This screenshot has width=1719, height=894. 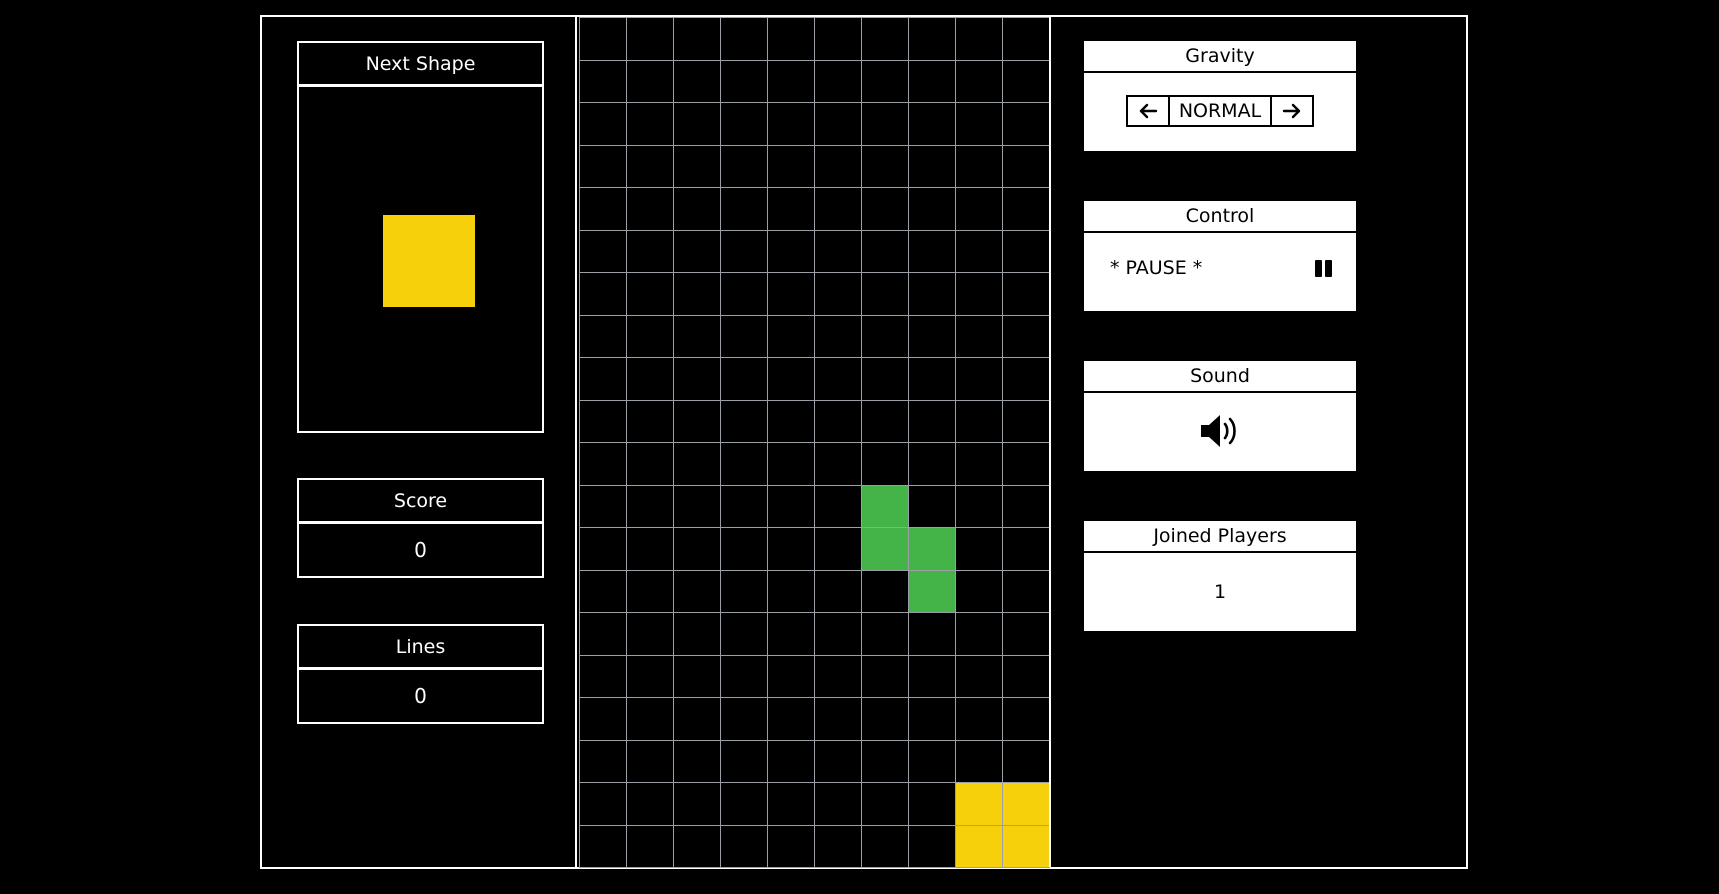 What do you see at coordinates (420, 550) in the screenshot?
I see `score-value: 0` at bounding box center [420, 550].